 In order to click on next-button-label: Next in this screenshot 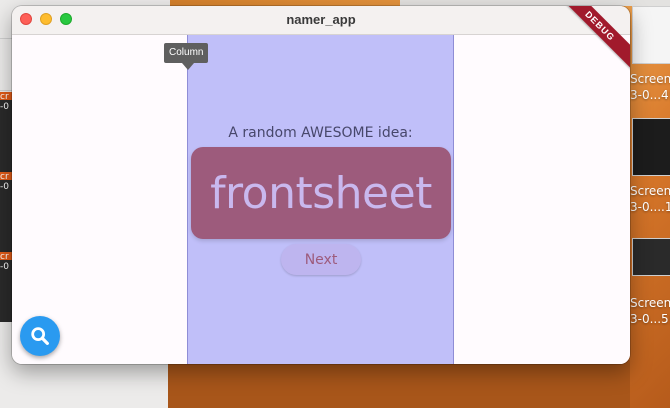, I will do `click(321, 259)`.